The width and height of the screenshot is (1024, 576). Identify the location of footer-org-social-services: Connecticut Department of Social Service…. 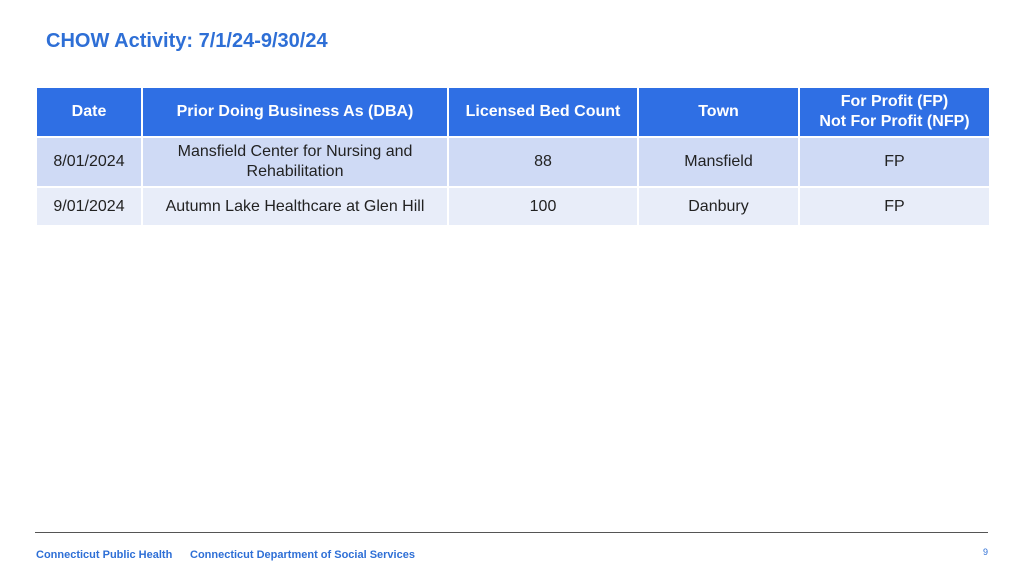
(302, 555).